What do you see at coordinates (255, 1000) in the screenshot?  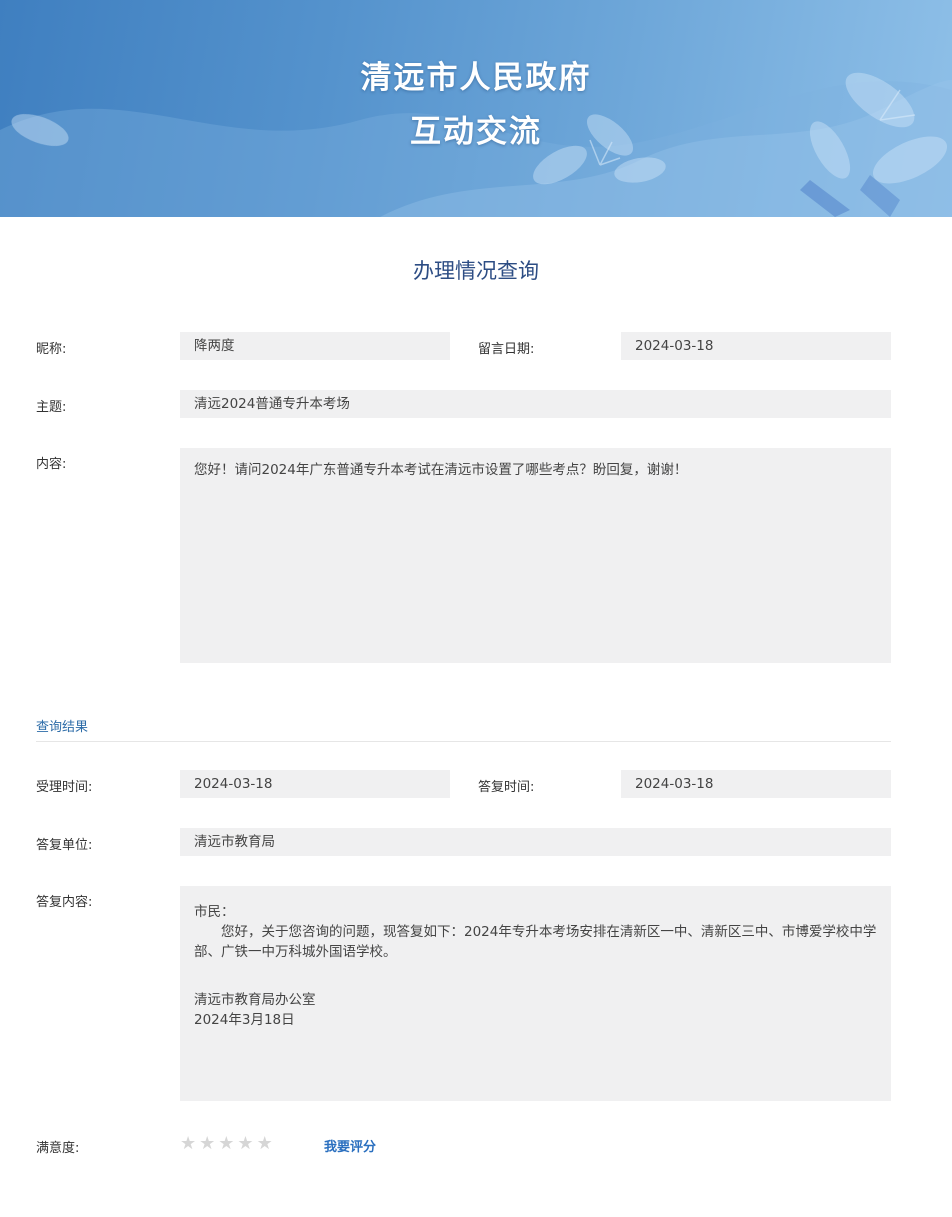 I see `reply-signature: 清远市教育局办公室` at bounding box center [255, 1000].